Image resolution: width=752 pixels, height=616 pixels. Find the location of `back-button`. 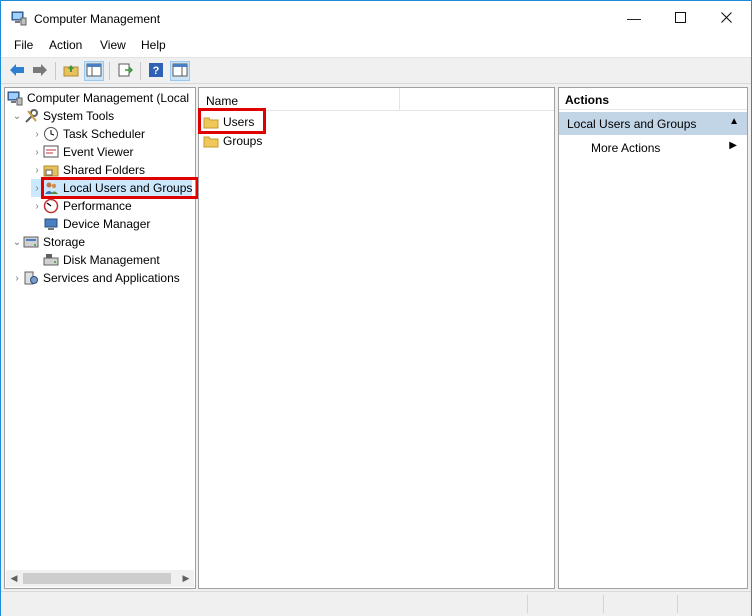

back-button is located at coordinates (17, 71).